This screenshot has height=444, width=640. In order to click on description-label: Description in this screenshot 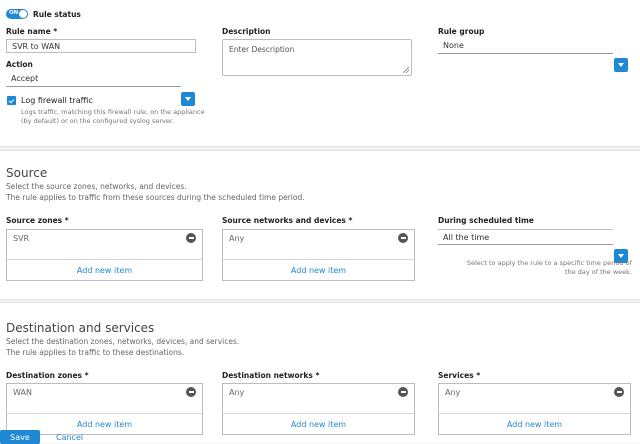, I will do `click(246, 31)`.